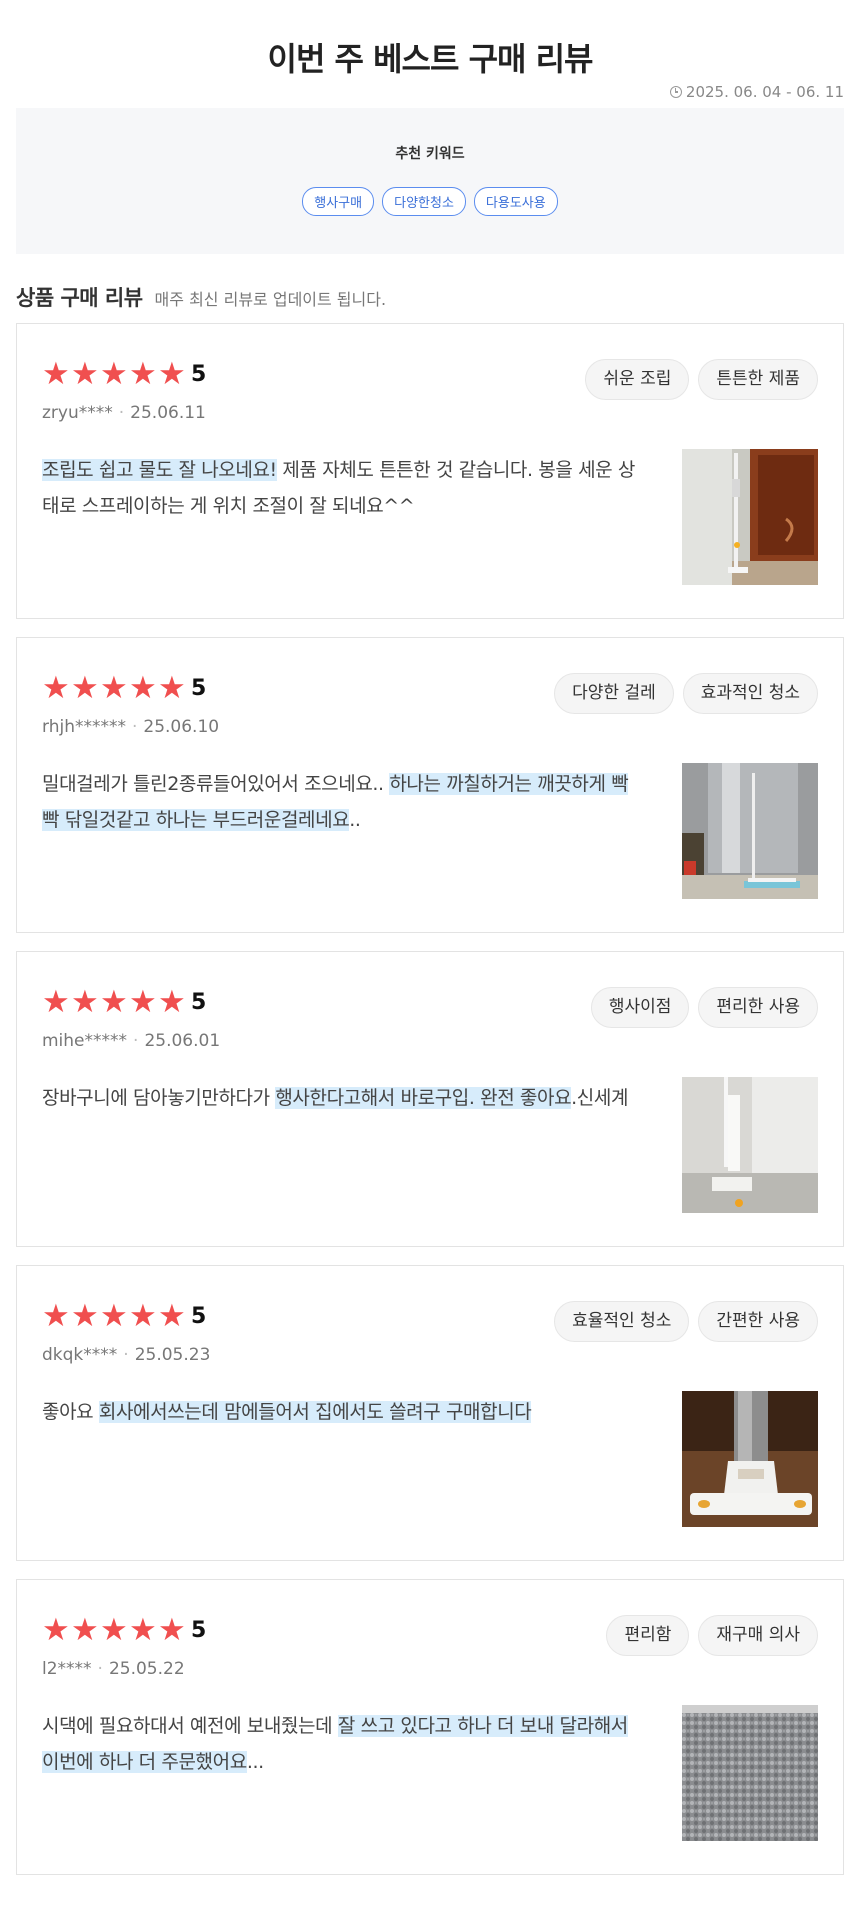 The height and width of the screenshot is (1910, 860). I want to click on review-meta: mihe***** · 25.06.01, so click(131, 1041).